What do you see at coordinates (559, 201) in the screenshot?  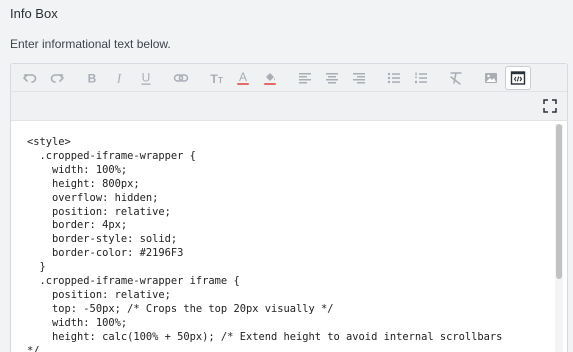 I see `scrollbar-thumb` at bounding box center [559, 201].